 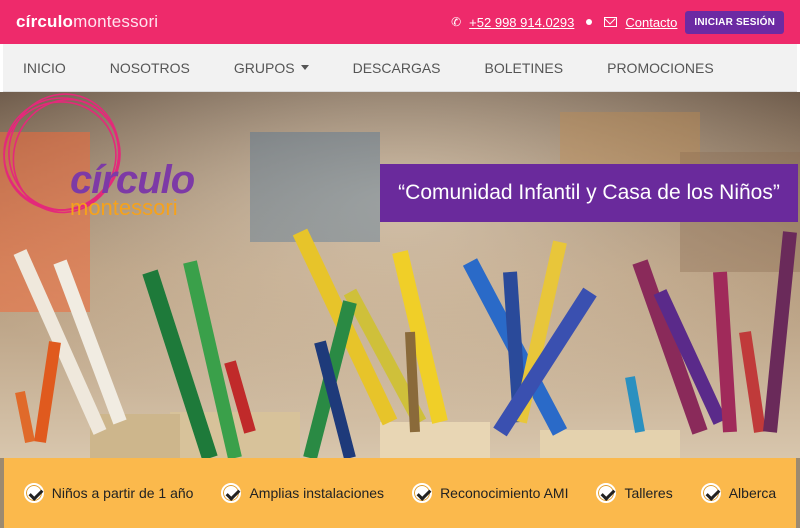 I want to click on brand-light: montessori, so click(x=116, y=21).